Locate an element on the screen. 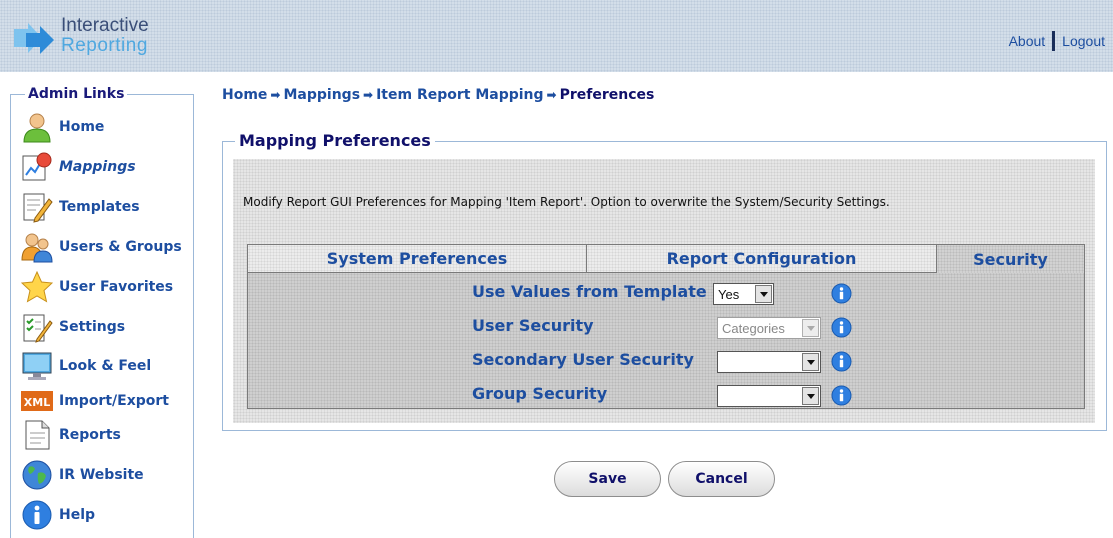 Image resolution: width=1113 pixels, height=538 pixels. tab-security: Security is located at coordinates (1010, 259).